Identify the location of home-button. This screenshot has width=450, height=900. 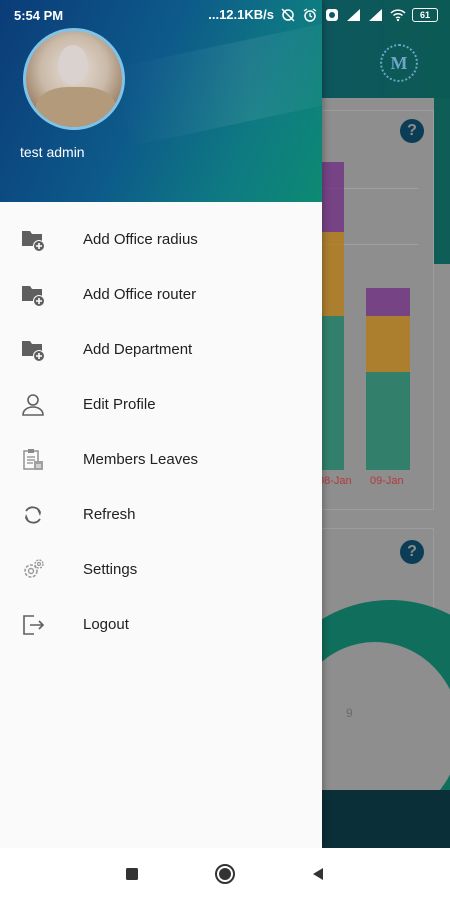
(225, 874).